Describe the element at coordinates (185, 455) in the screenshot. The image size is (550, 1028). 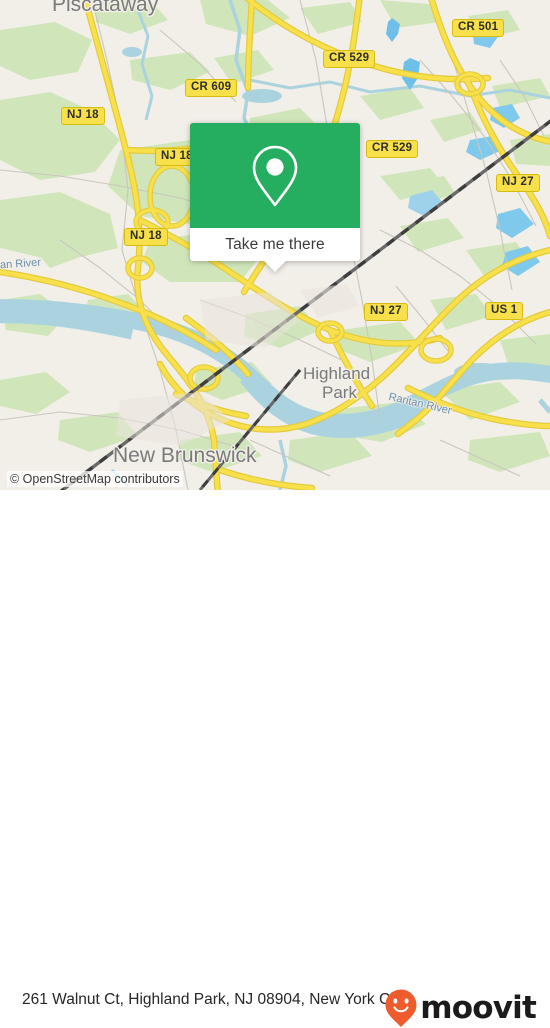
I see `place-label-new-brunswick: New Brunswick` at that location.